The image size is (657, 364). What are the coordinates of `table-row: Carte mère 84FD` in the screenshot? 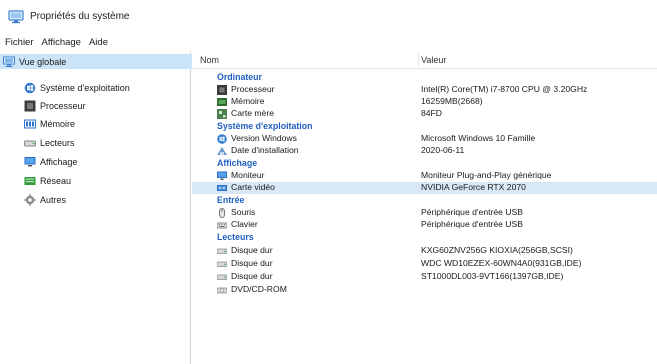 It's located at (424, 114).